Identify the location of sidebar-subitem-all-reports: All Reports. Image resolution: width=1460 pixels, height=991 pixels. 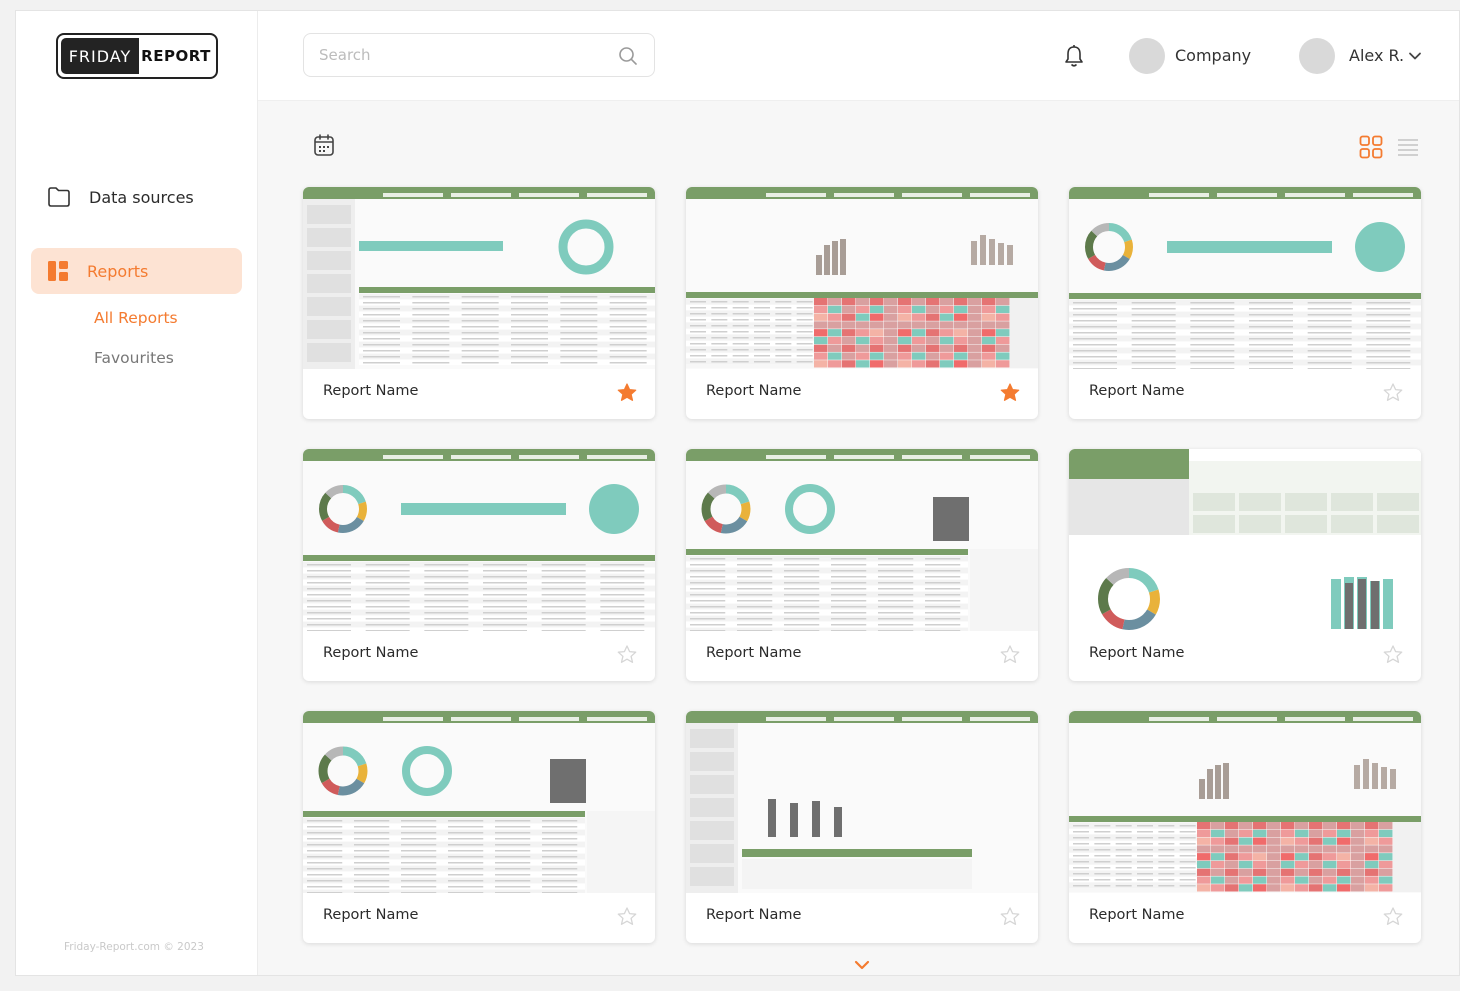
(136, 318).